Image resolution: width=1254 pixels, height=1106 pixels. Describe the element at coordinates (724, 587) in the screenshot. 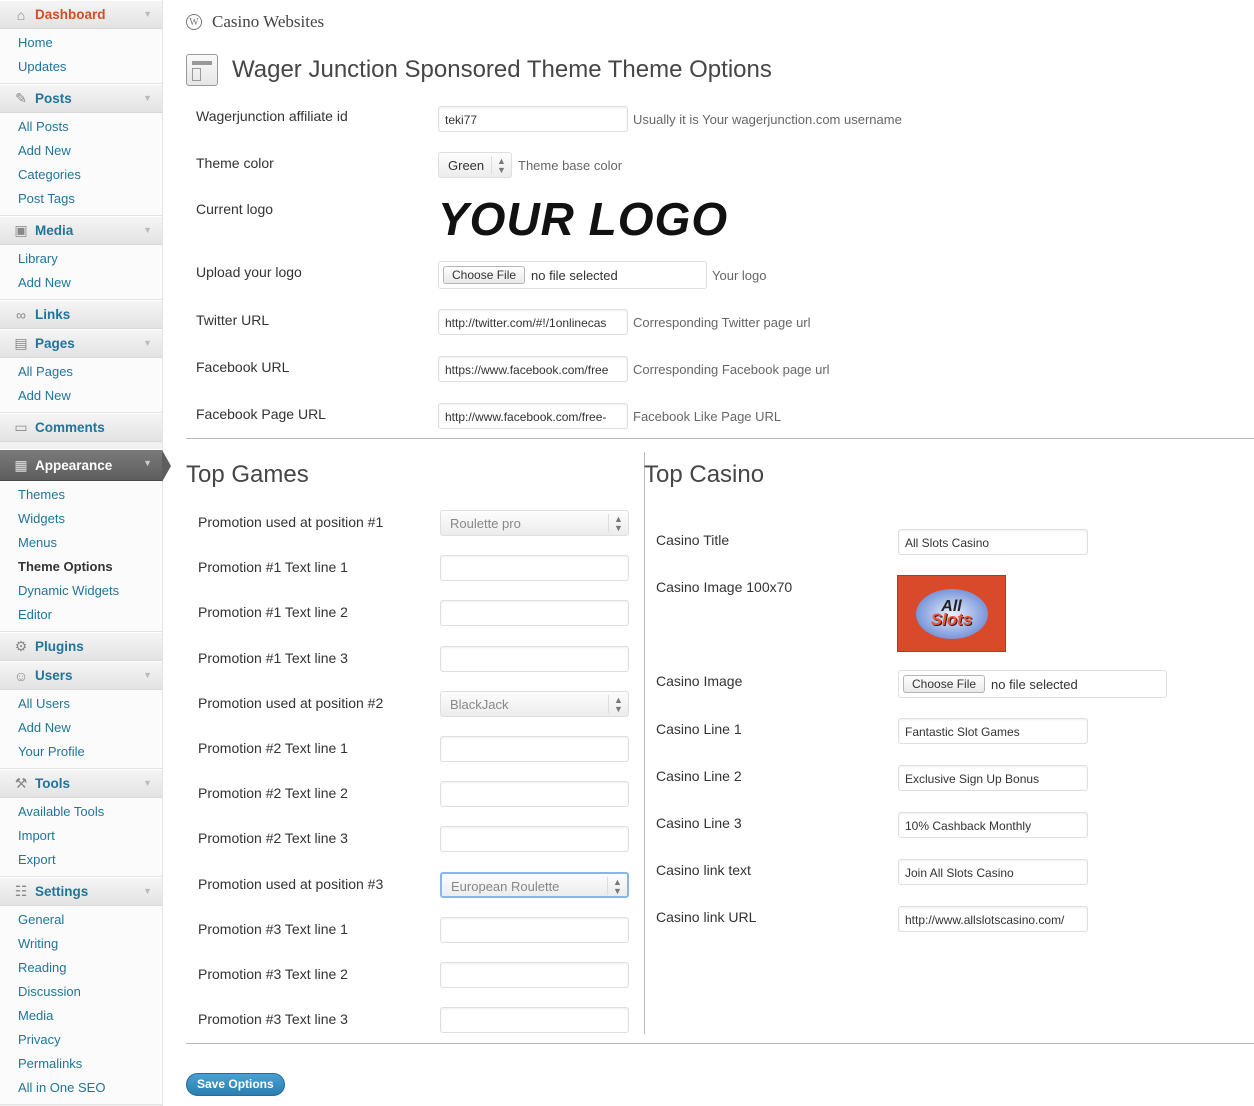

I see `casino-image-small-label: Casino Image 100x70` at that location.